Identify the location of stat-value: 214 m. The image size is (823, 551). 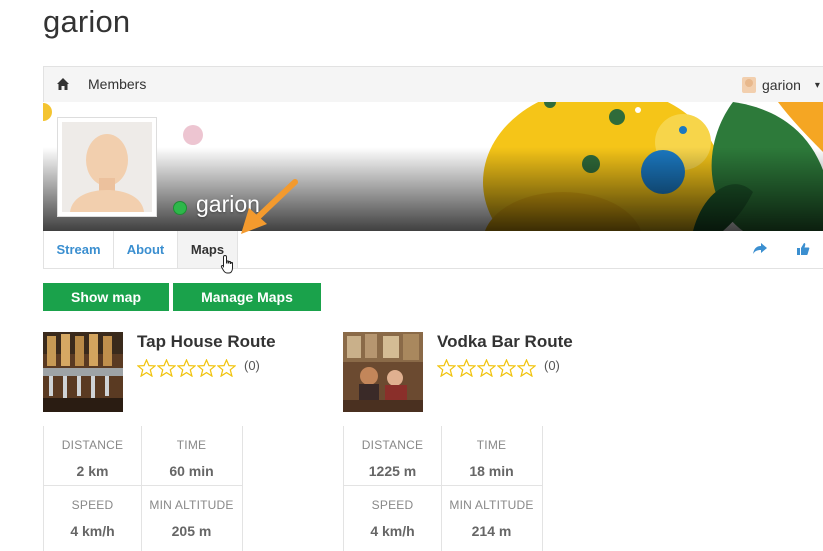
(491, 531).